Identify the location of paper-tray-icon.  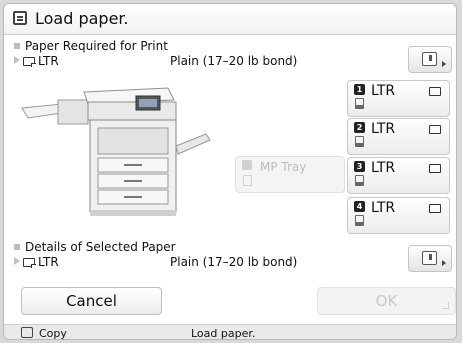
(20, 18).